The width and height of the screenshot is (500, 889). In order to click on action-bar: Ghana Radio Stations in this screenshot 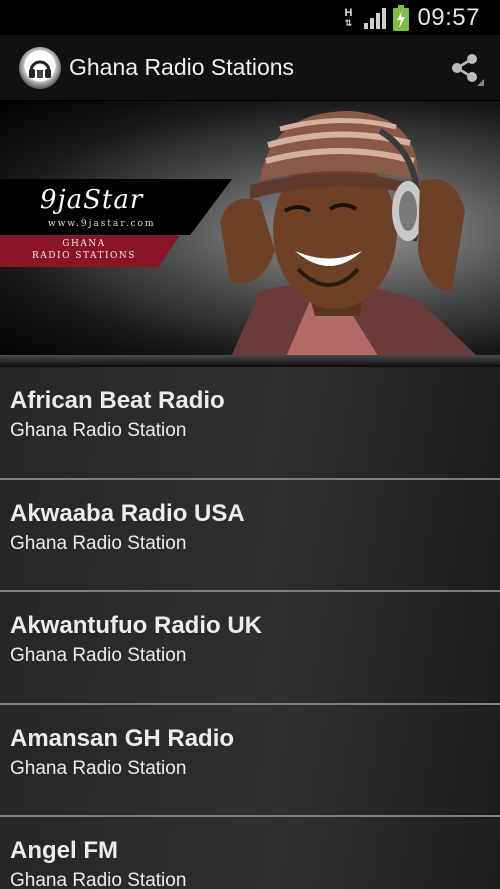, I will do `click(250, 68)`.